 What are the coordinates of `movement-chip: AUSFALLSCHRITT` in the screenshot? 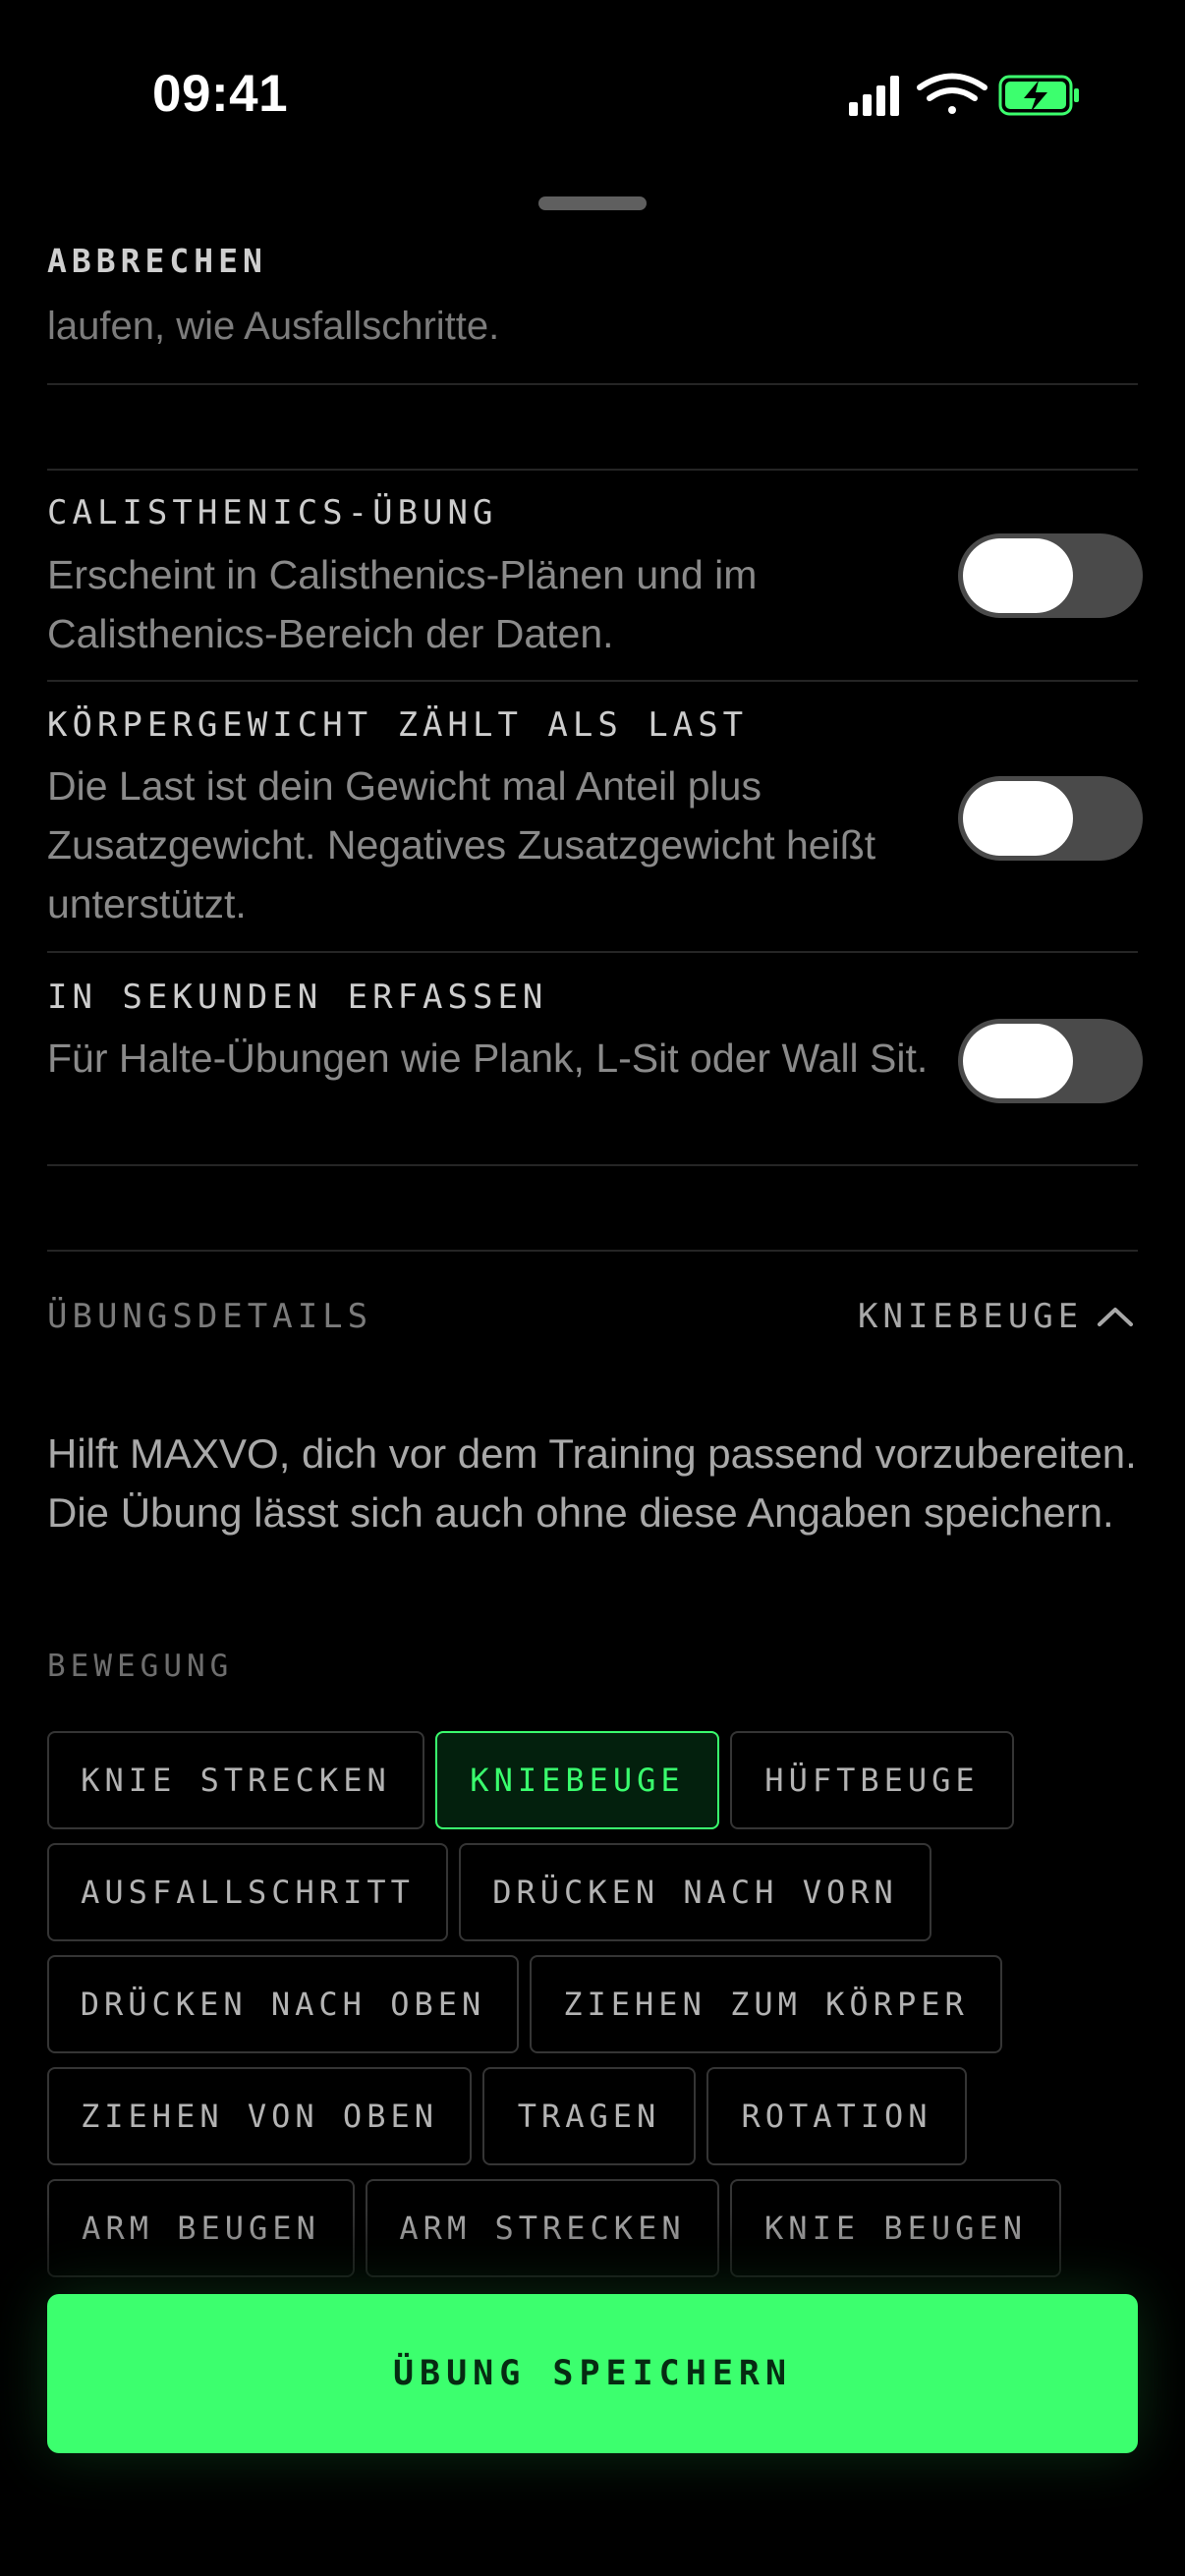 It's located at (248, 1892).